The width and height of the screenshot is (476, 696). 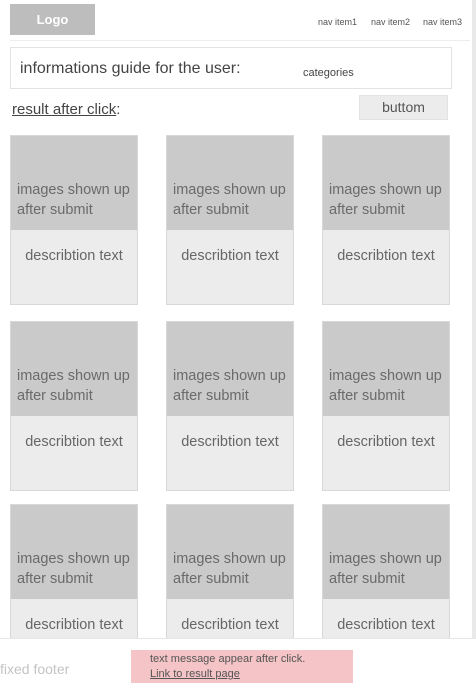 I want to click on logo: Logo, so click(x=52, y=19).